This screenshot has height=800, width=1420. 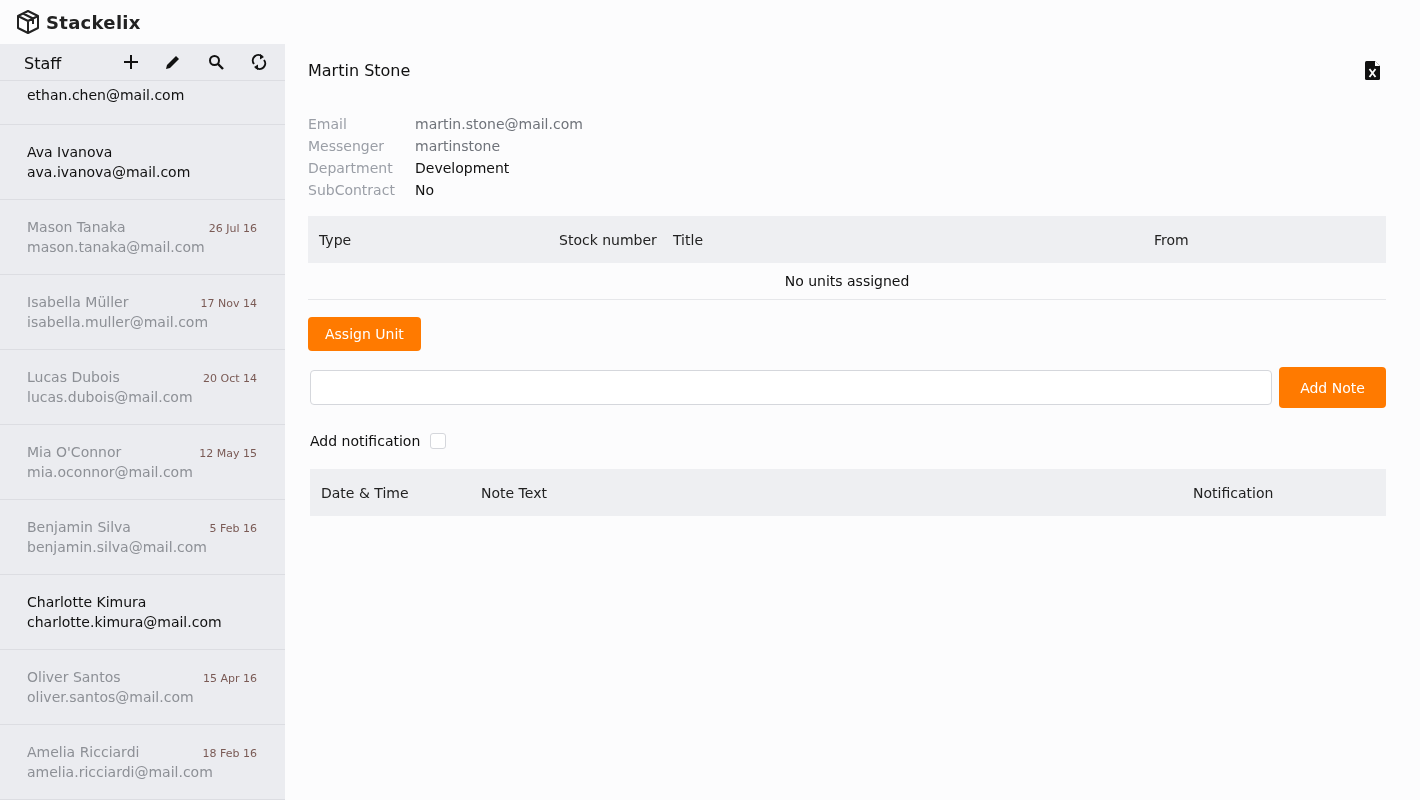 What do you see at coordinates (93, 22) in the screenshot?
I see `app-name: Stackelix` at bounding box center [93, 22].